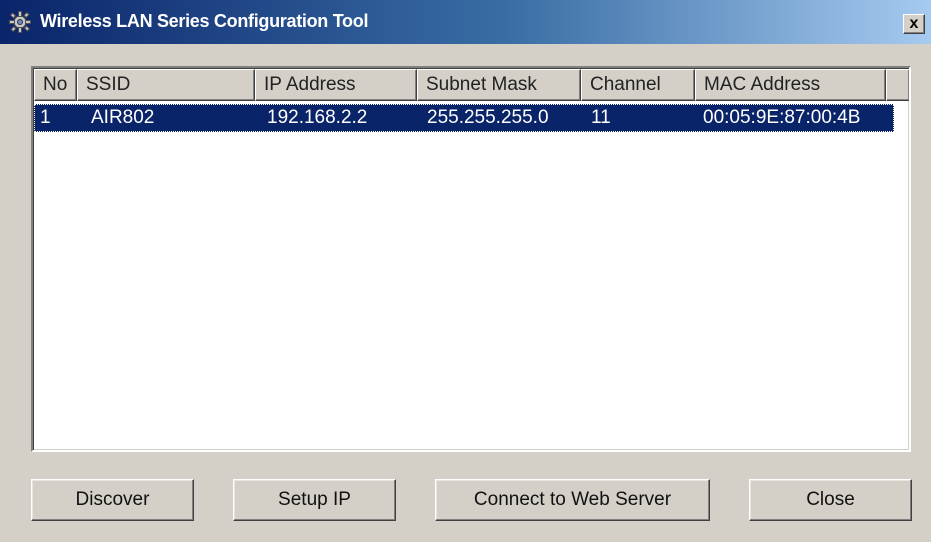 The width and height of the screenshot is (931, 542). What do you see at coordinates (336, 85) in the screenshot?
I see `column-header-ip-address: IP Address` at bounding box center [336, 85].